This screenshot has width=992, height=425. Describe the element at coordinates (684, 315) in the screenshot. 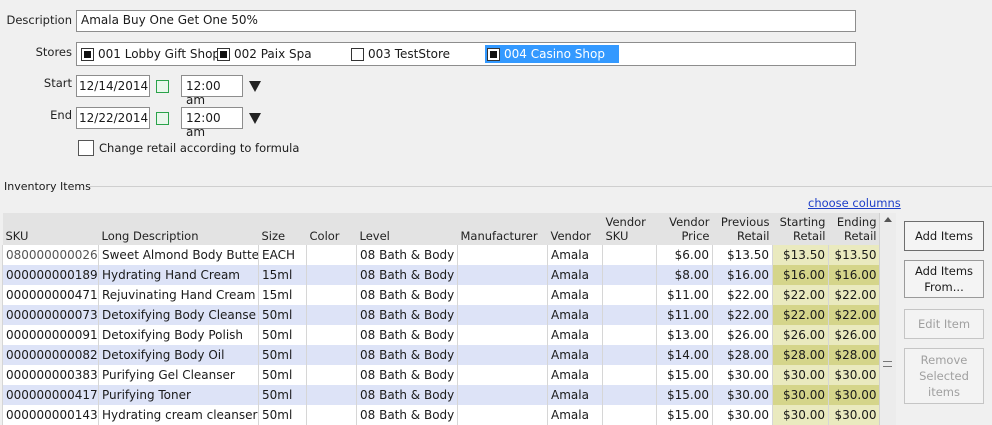

I see `cell-vendor-price: $11.00` at that location.